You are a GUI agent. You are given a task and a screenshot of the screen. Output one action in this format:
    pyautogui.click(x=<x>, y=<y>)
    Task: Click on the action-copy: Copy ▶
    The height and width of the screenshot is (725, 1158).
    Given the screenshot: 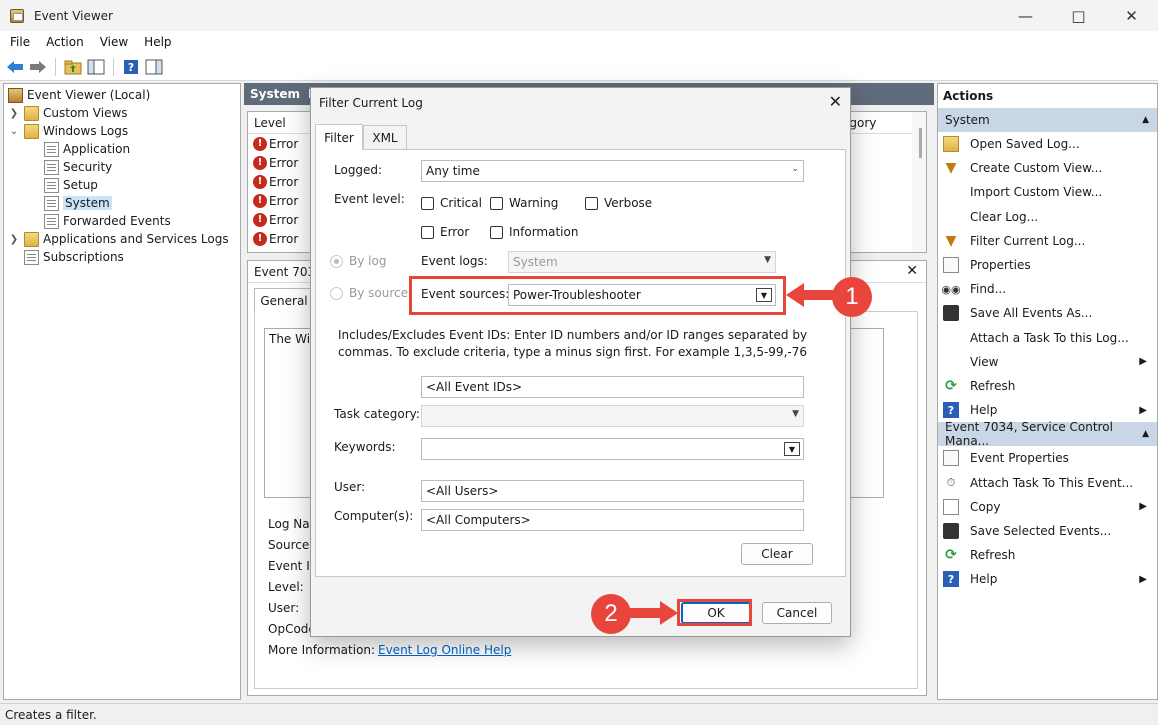 What is the action you would take?
    pyautogui.click(x=1047, y=507)
    